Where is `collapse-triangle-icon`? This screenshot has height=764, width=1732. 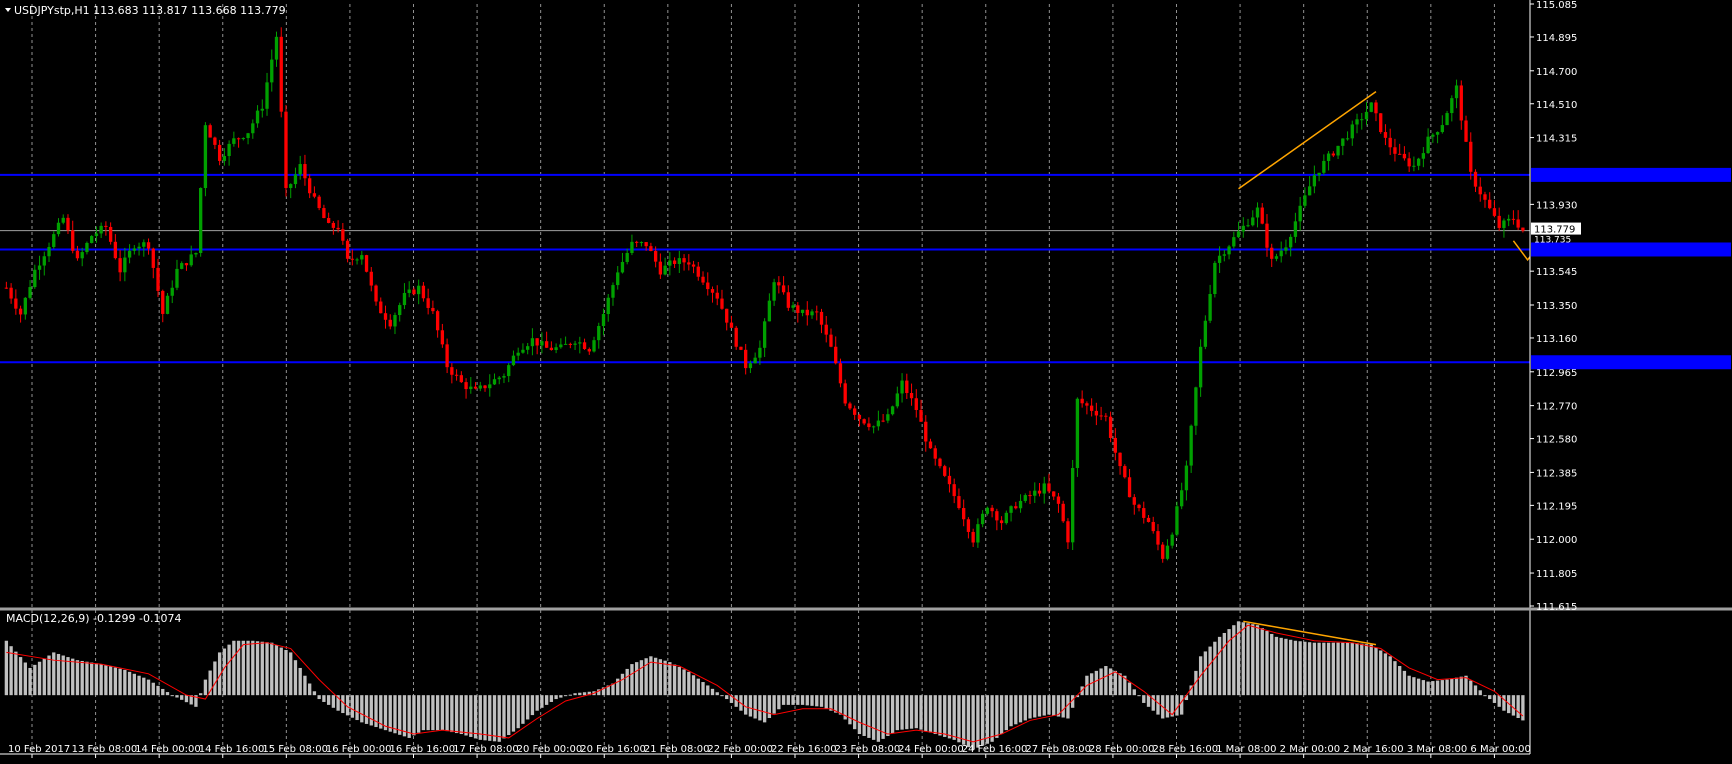
collapse-triangle-icon is located at coordinates (8, 10).